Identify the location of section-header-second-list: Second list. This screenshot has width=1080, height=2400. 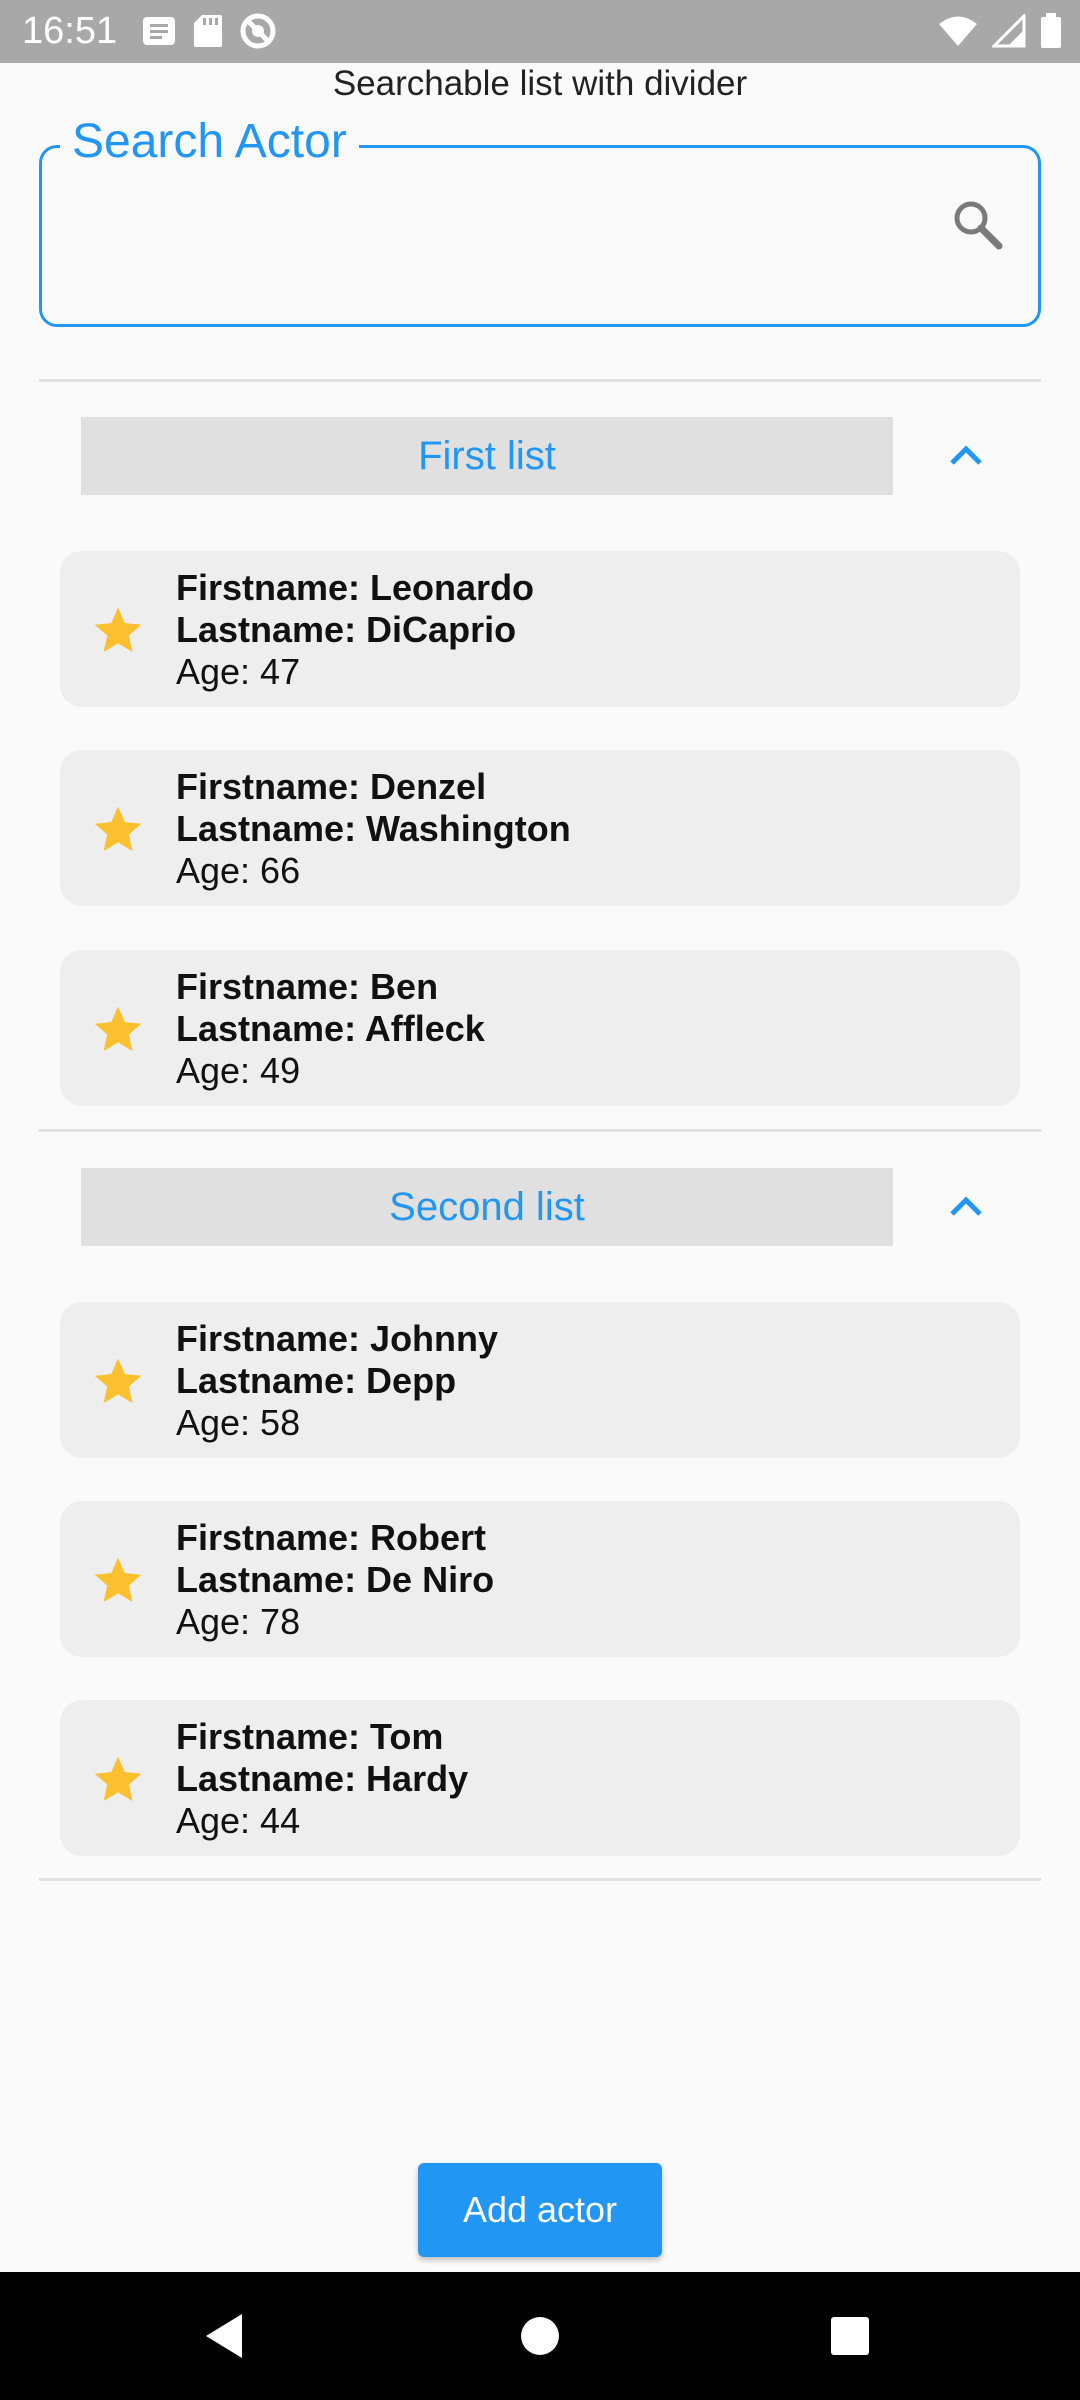
(487, 1207).